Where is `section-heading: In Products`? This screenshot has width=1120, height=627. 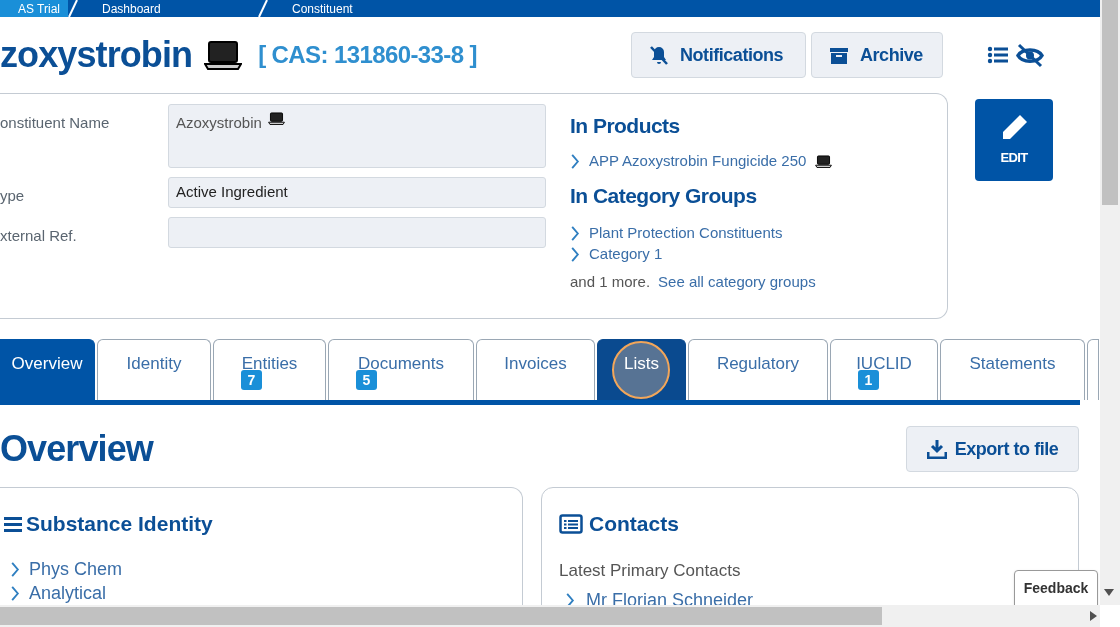
section-heading: In Products is located at coordinates (625, 126).